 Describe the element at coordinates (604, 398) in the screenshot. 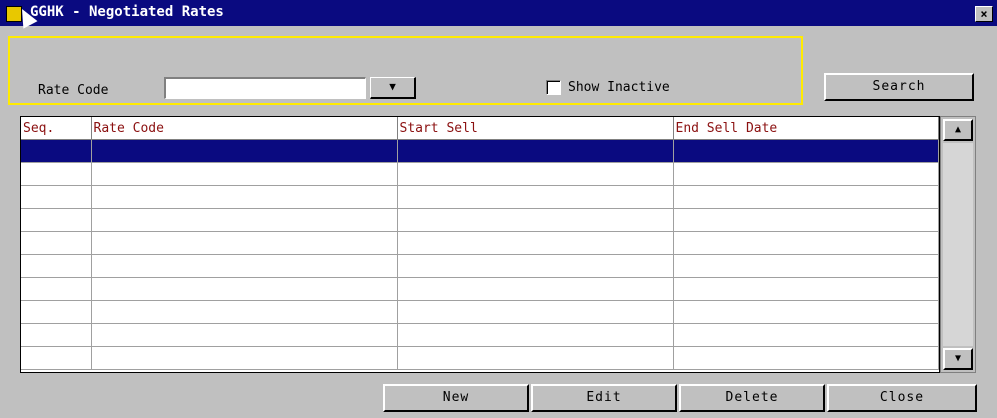

I see `edit-button: Edit` at that location.